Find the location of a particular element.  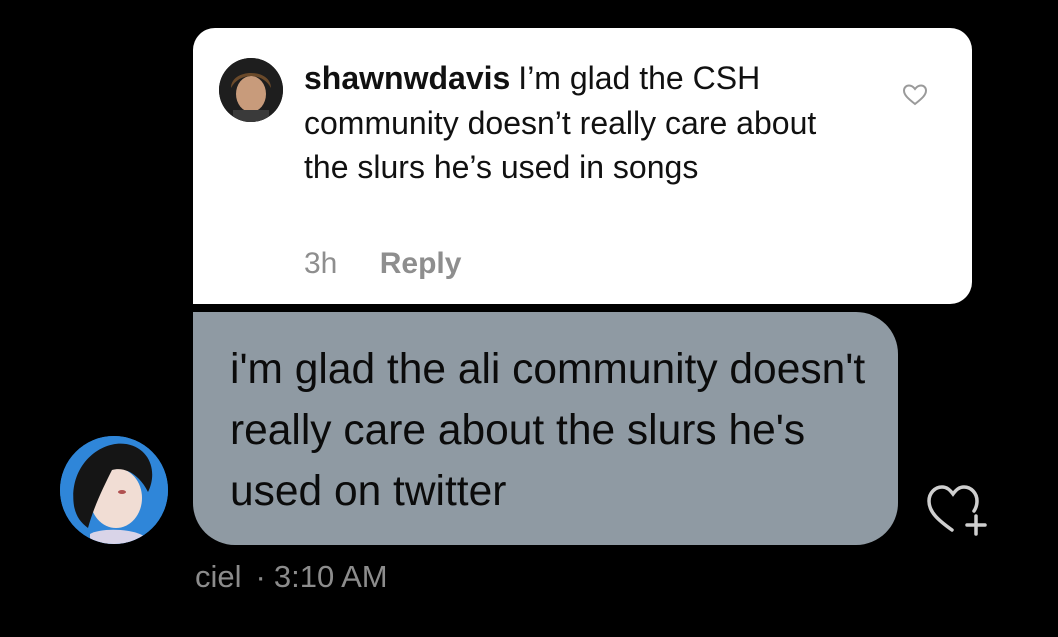

message-footer: ciel · 3:10 AM is located at coordinates (291, 577).